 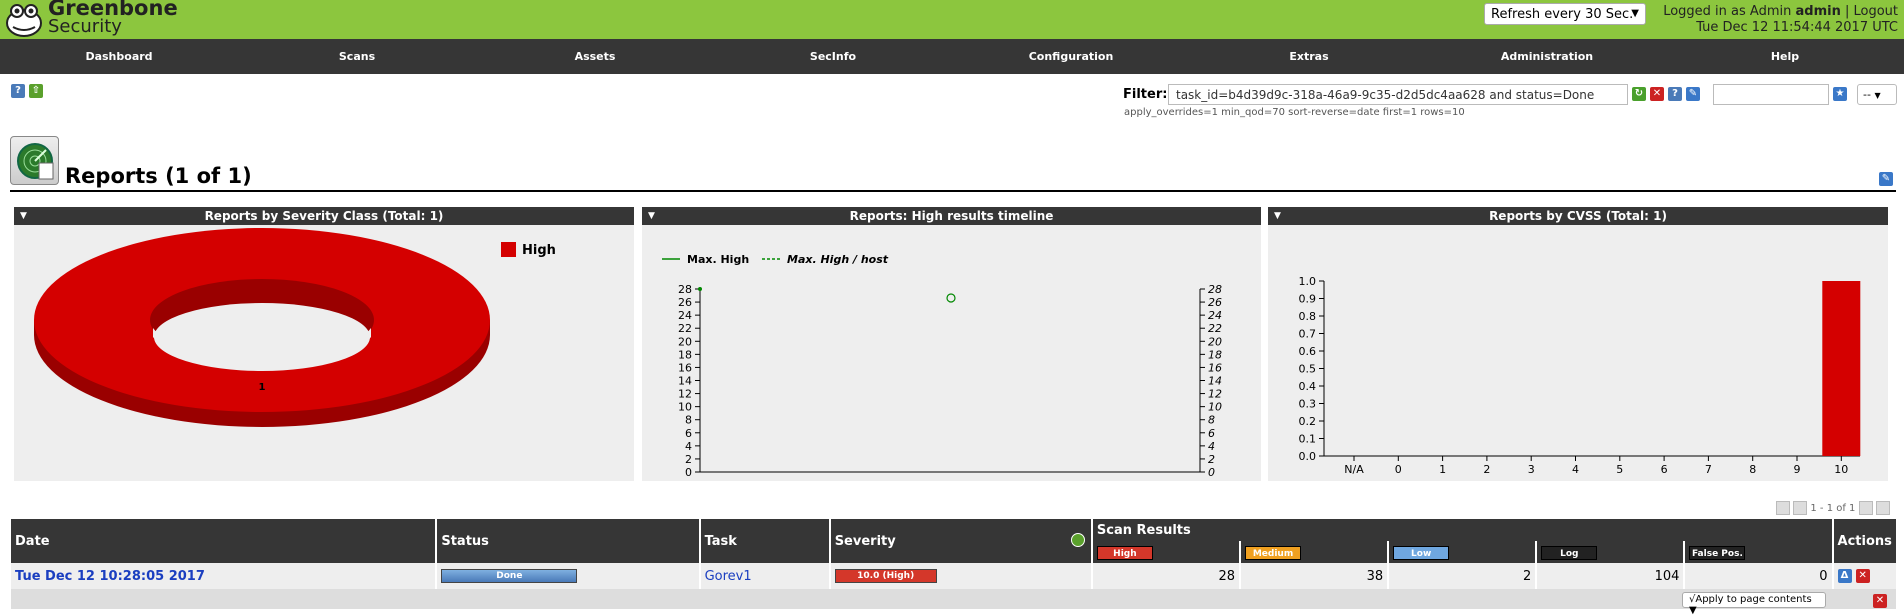 What do you see at coordinates (1463, 552) in the screenshot?
I see `column-low: Low` at bounding box center [1463, 552].